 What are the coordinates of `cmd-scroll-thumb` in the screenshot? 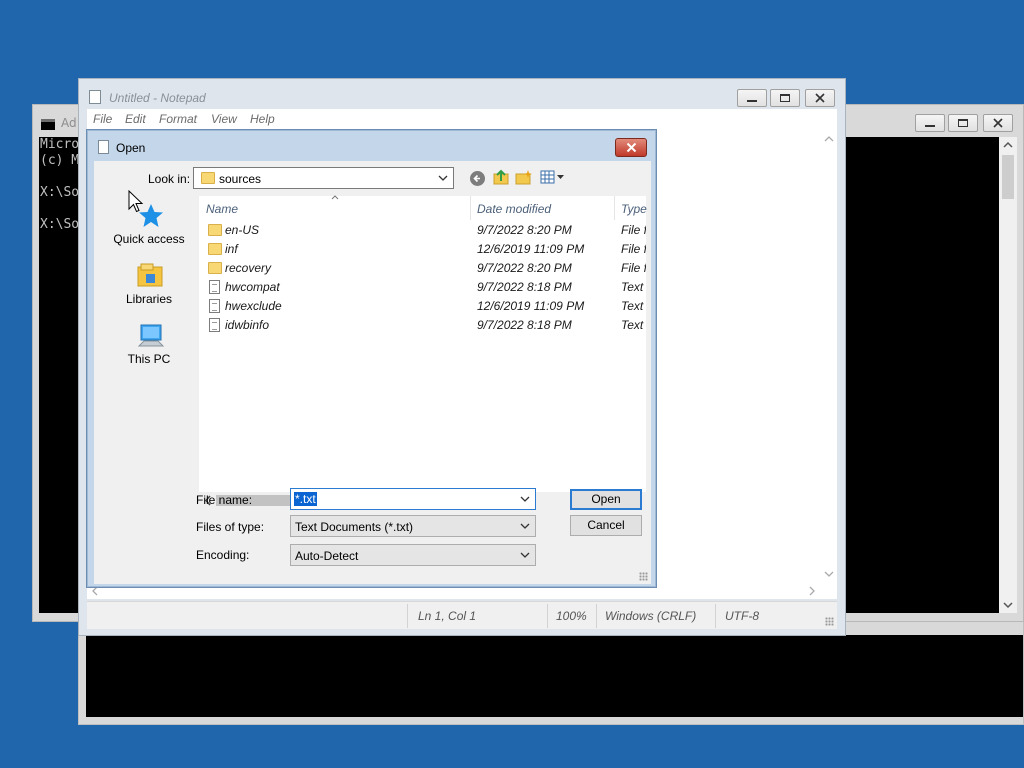 It's located at (1008, 177).